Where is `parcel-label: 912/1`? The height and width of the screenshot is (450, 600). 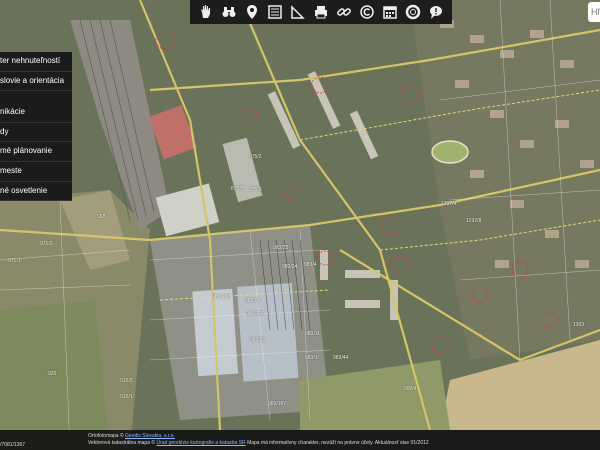
parcel-label: 912/1 is located at coordinates (126, 397).